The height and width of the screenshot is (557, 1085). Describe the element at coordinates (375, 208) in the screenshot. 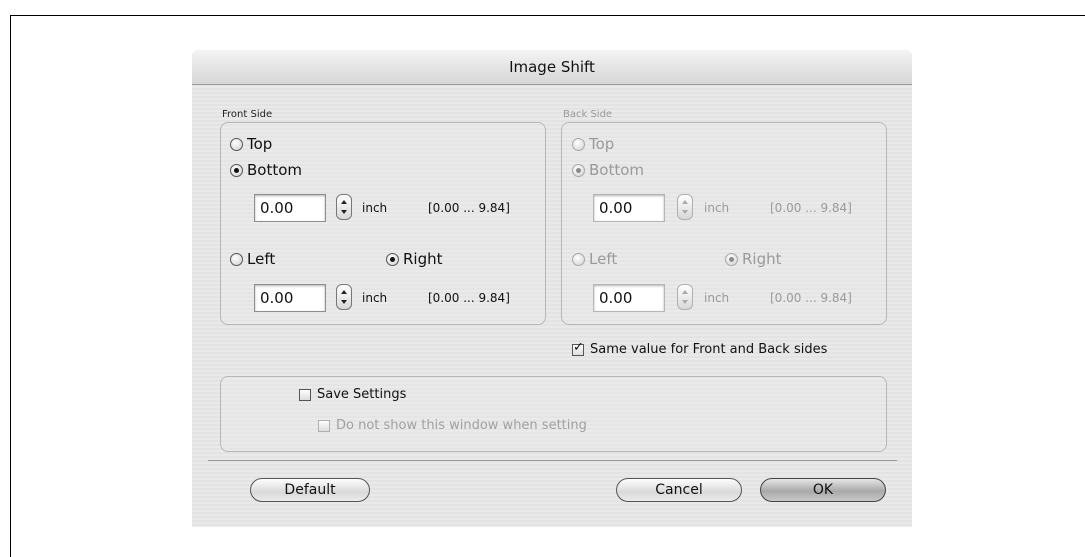

I see `front-vertical-unit: inch` at that location.